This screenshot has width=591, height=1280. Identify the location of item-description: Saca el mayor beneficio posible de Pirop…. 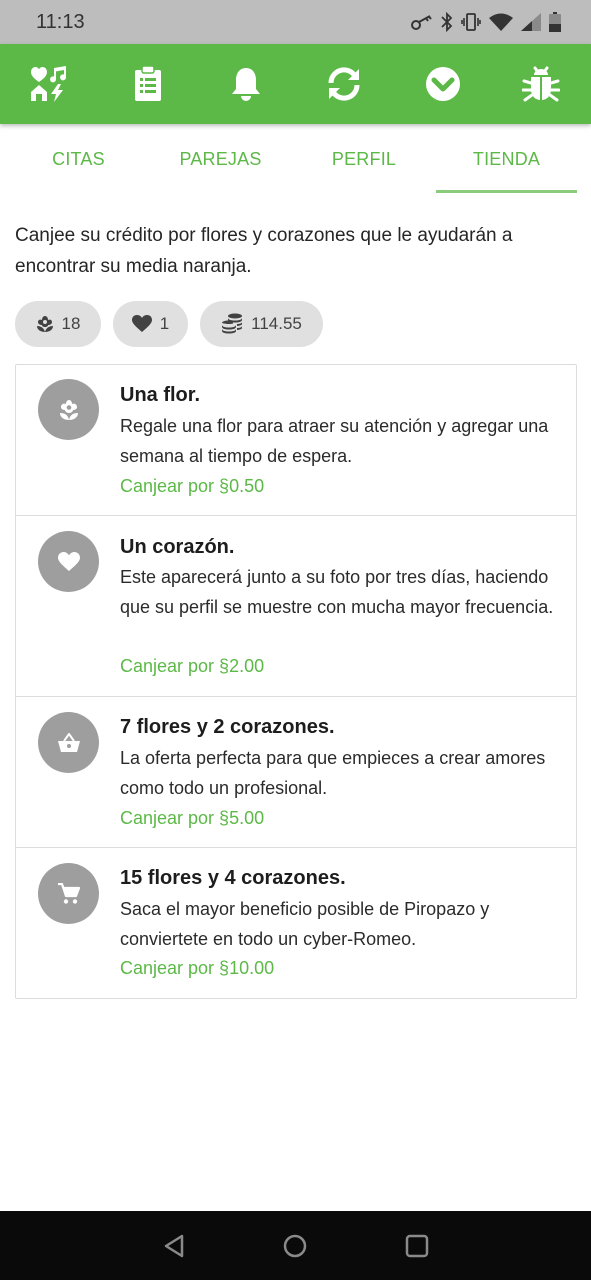
(305, 924).